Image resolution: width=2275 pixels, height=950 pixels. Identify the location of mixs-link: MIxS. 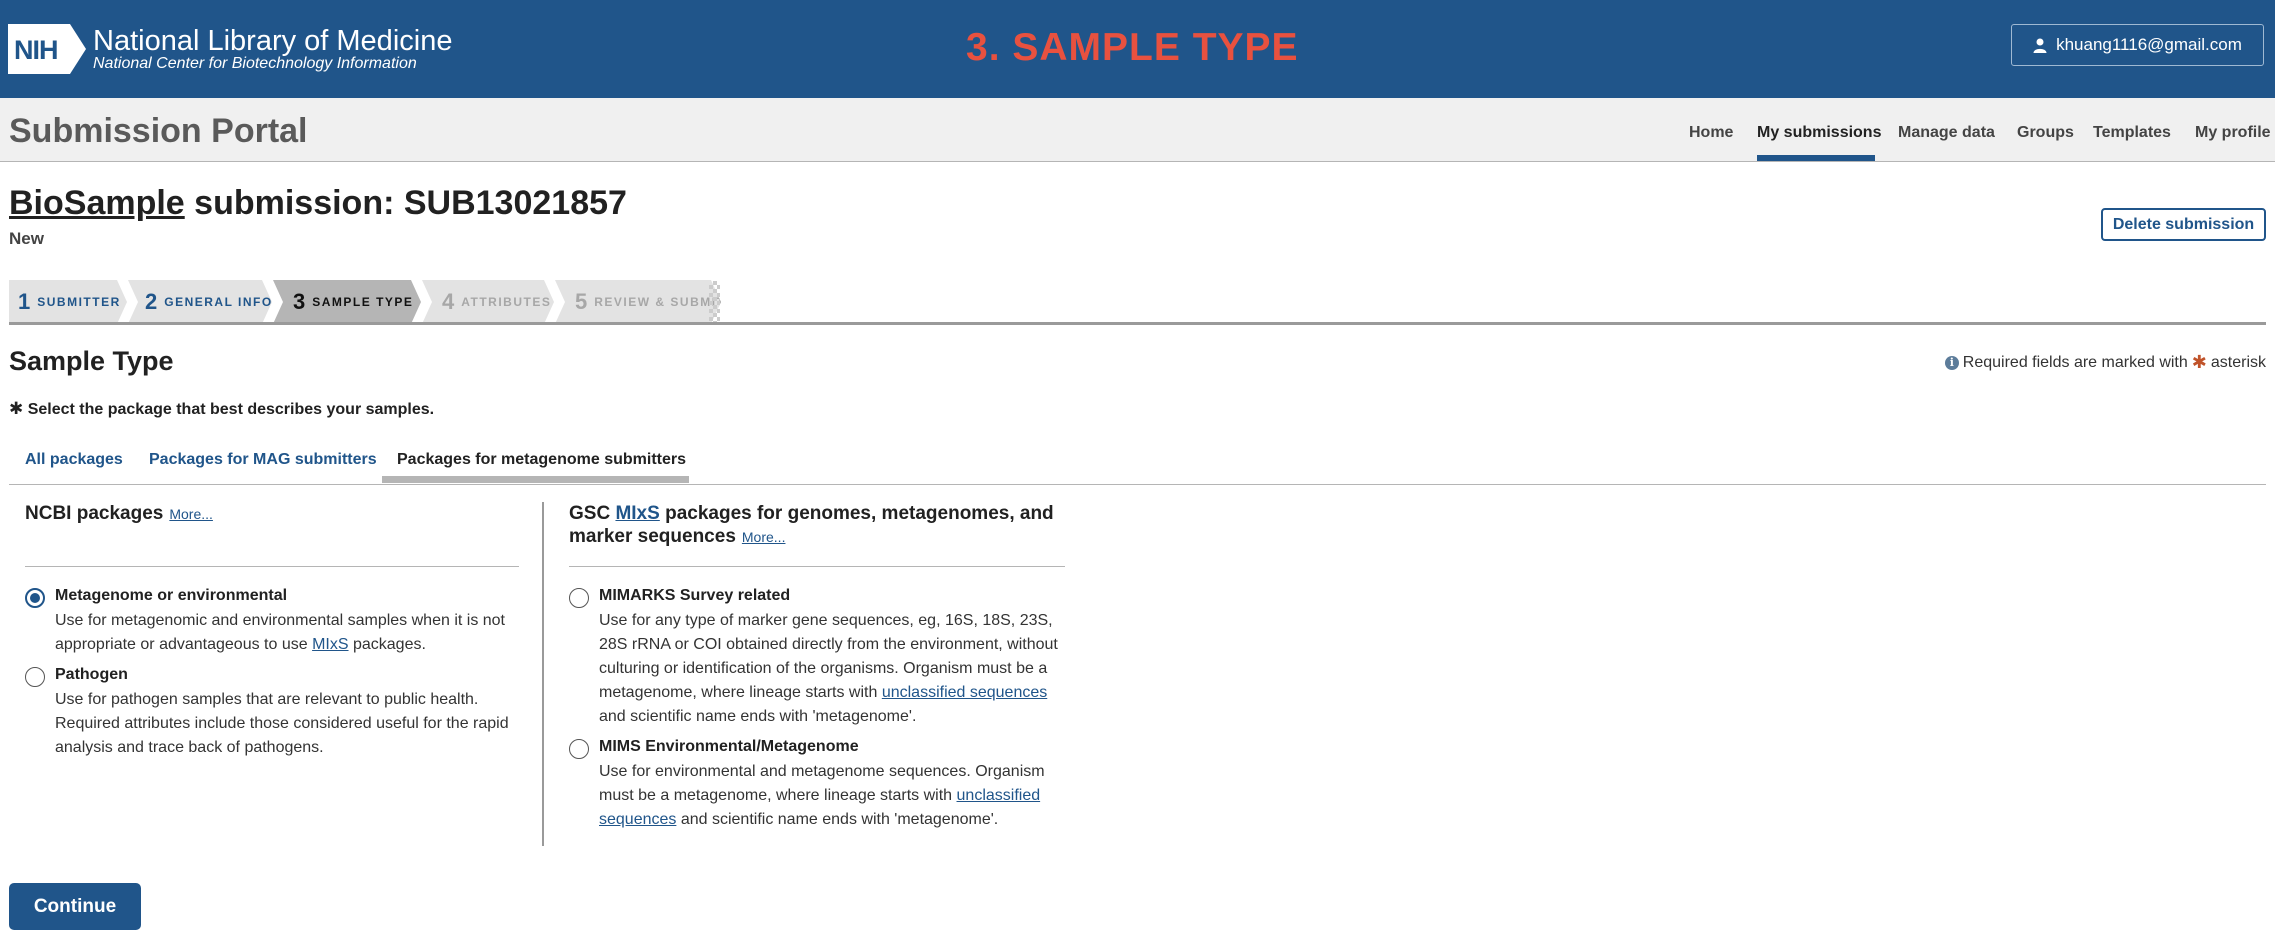
(330, 644).